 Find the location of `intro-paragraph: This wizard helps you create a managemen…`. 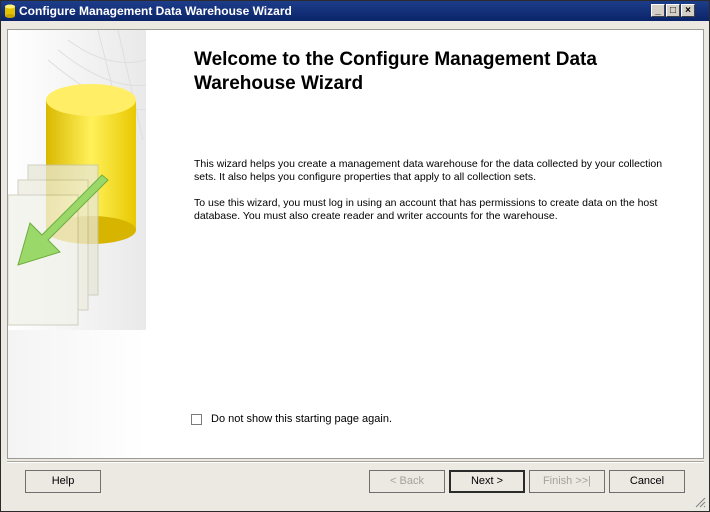

intro-paragraph: This wizard helps you create a managemen… is located at coordinates (428, 170).